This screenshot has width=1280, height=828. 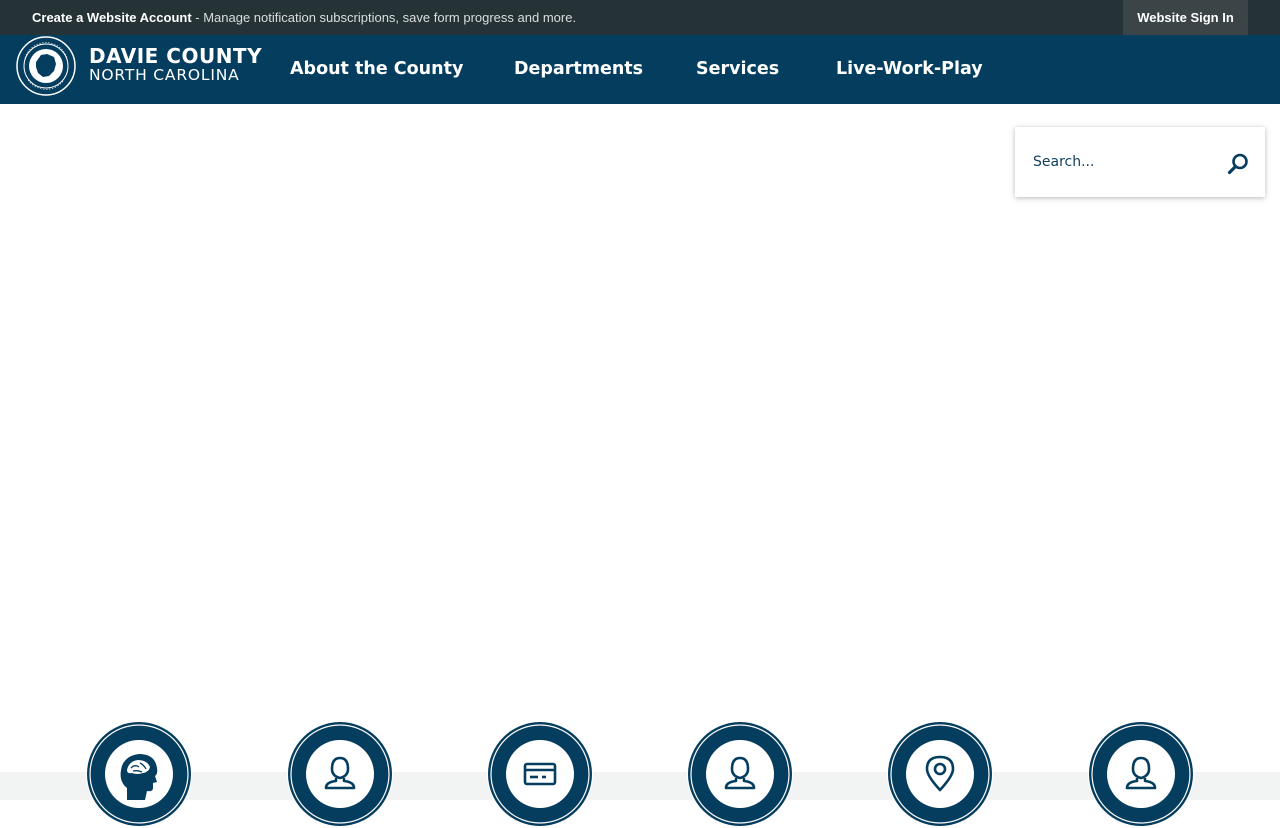 I want to click on nav-item-live-work-play: Live-Work-Play, so click(x=909, y=69).